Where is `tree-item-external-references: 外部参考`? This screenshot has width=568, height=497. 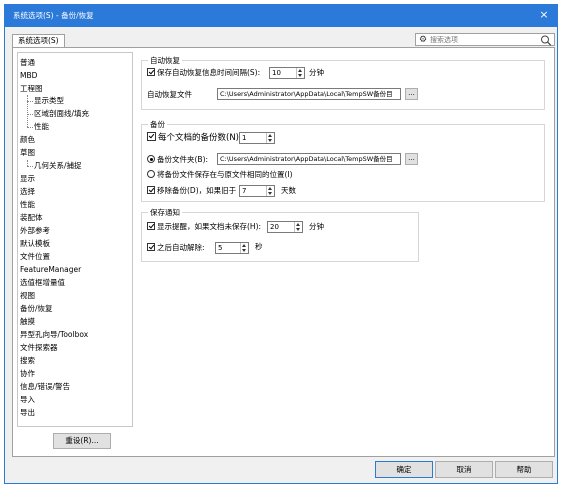
tree-item-external-references: 外部参考 is located at coordinates (35, 231).